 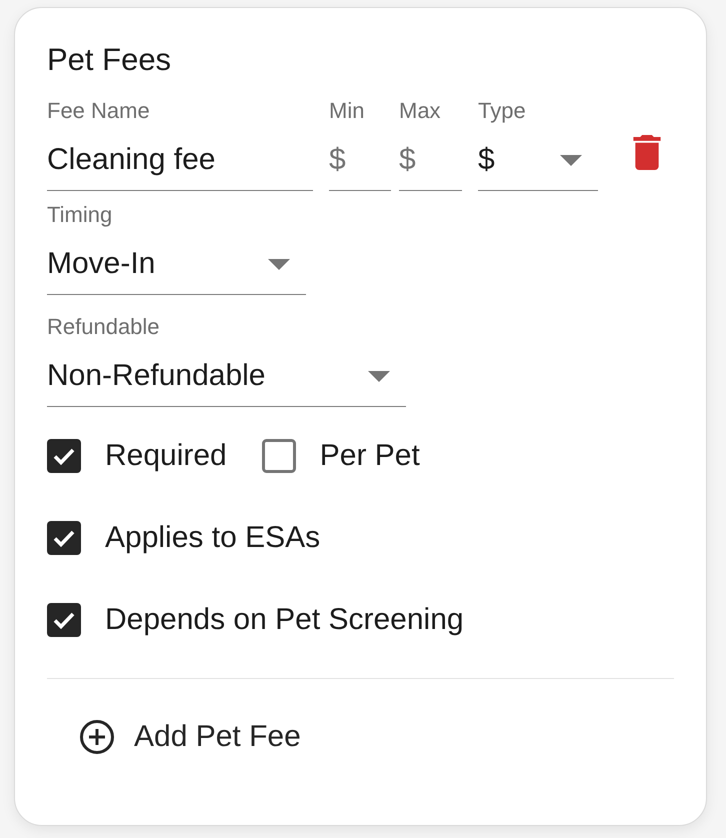 What do you see at coordinates (226, 382) in the screenshot?
I see `dropdown-field: Non-Refundable` at bounding box center [226, 382].